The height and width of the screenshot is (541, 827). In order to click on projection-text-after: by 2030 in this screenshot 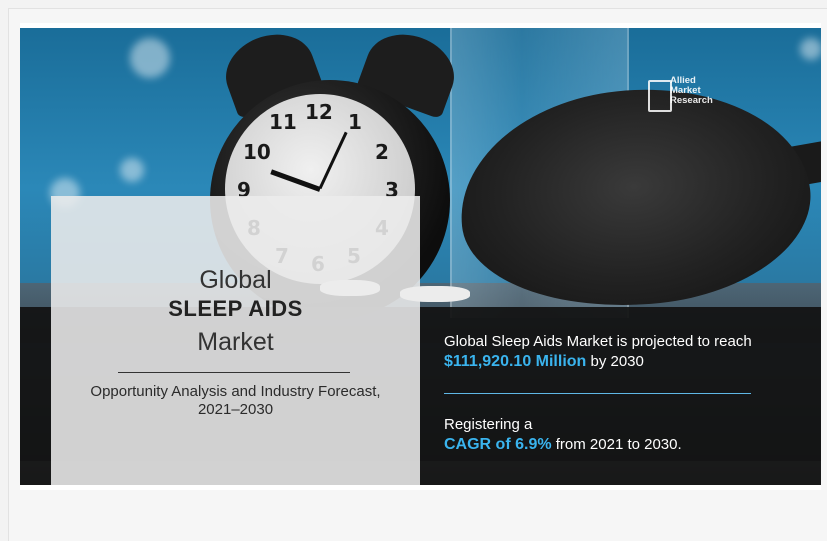, I will do `click(615, 361)`.